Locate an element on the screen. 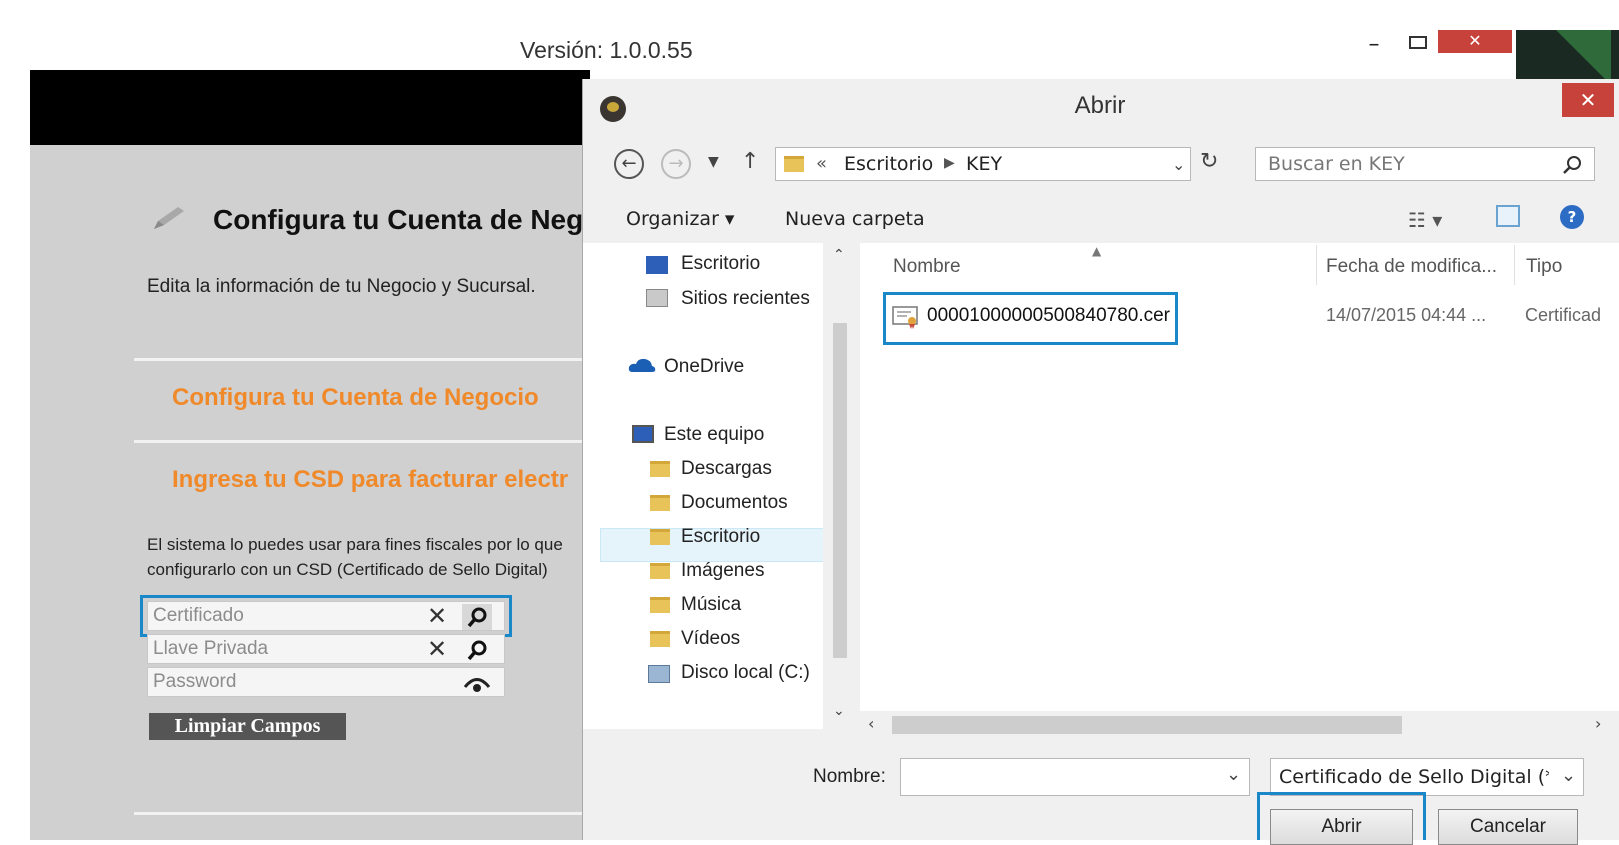  breadcrumb-escritorio: Escritorio is located at coordinates (888, 164).